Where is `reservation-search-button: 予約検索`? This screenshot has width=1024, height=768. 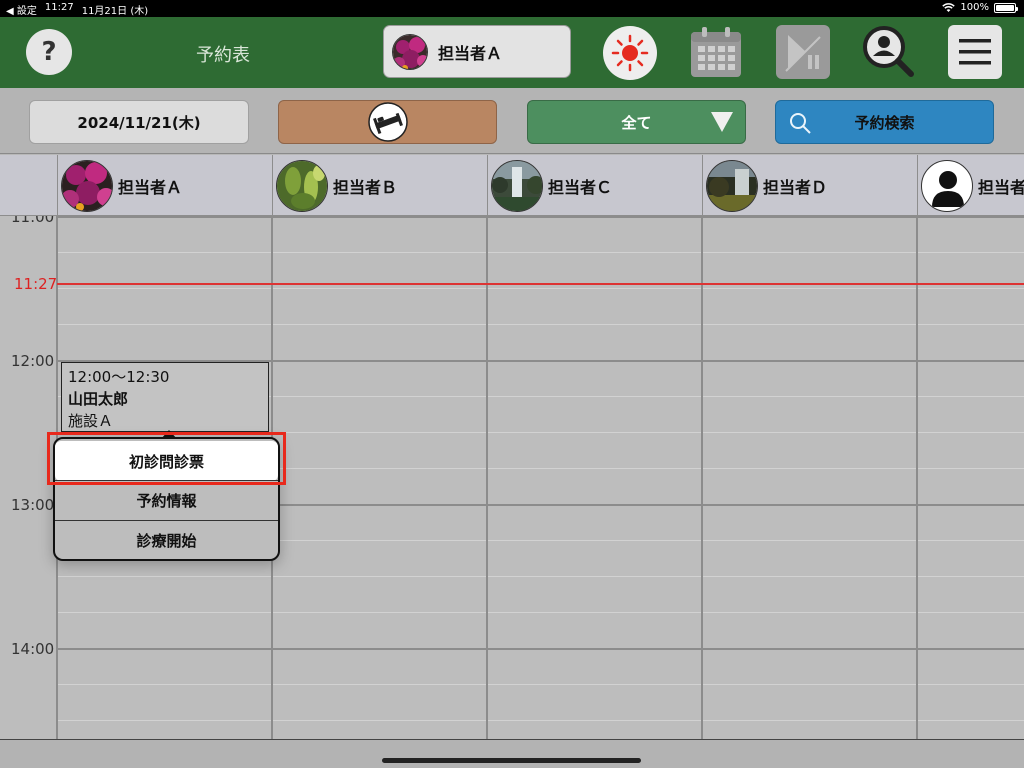 reservation-search-button: 予約検索 is located at coordinates (884, 122).